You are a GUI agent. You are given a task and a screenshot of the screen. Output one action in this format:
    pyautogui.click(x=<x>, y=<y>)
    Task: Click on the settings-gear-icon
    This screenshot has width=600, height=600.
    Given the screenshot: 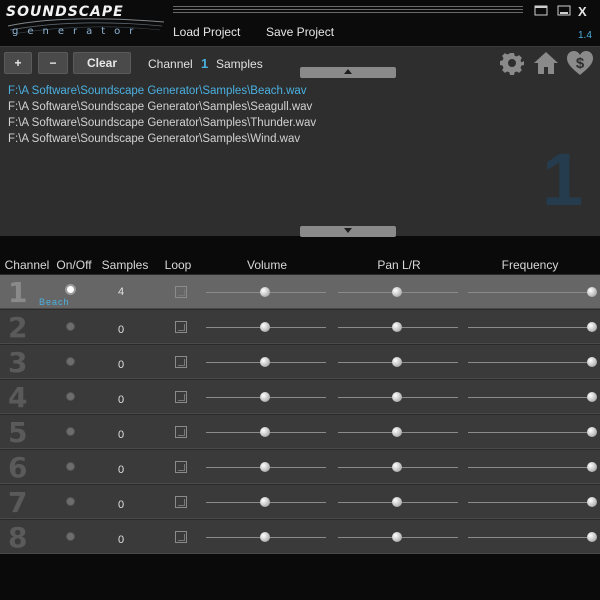 What is the action you would take?
    pyautogui.click(x=512, y=63)
    